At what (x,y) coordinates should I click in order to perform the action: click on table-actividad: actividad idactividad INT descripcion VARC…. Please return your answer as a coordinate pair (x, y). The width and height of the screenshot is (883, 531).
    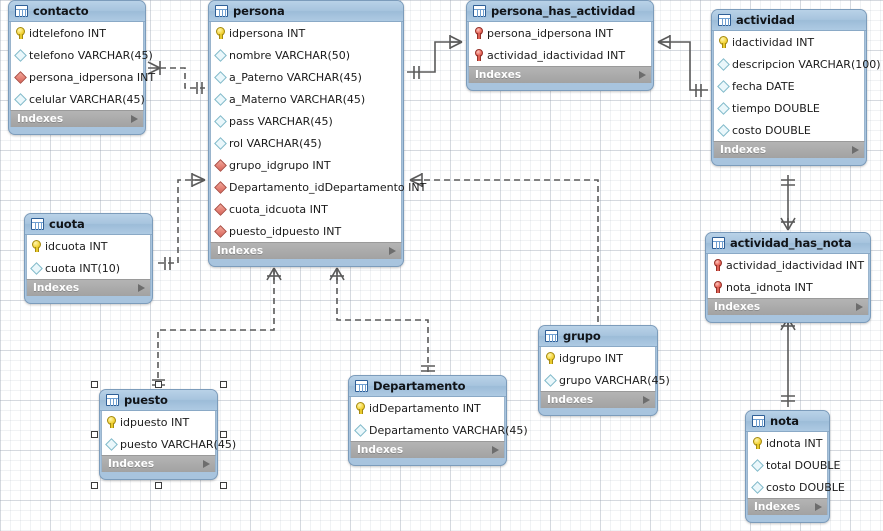
    Looking at the image, I should click on (796, 87).